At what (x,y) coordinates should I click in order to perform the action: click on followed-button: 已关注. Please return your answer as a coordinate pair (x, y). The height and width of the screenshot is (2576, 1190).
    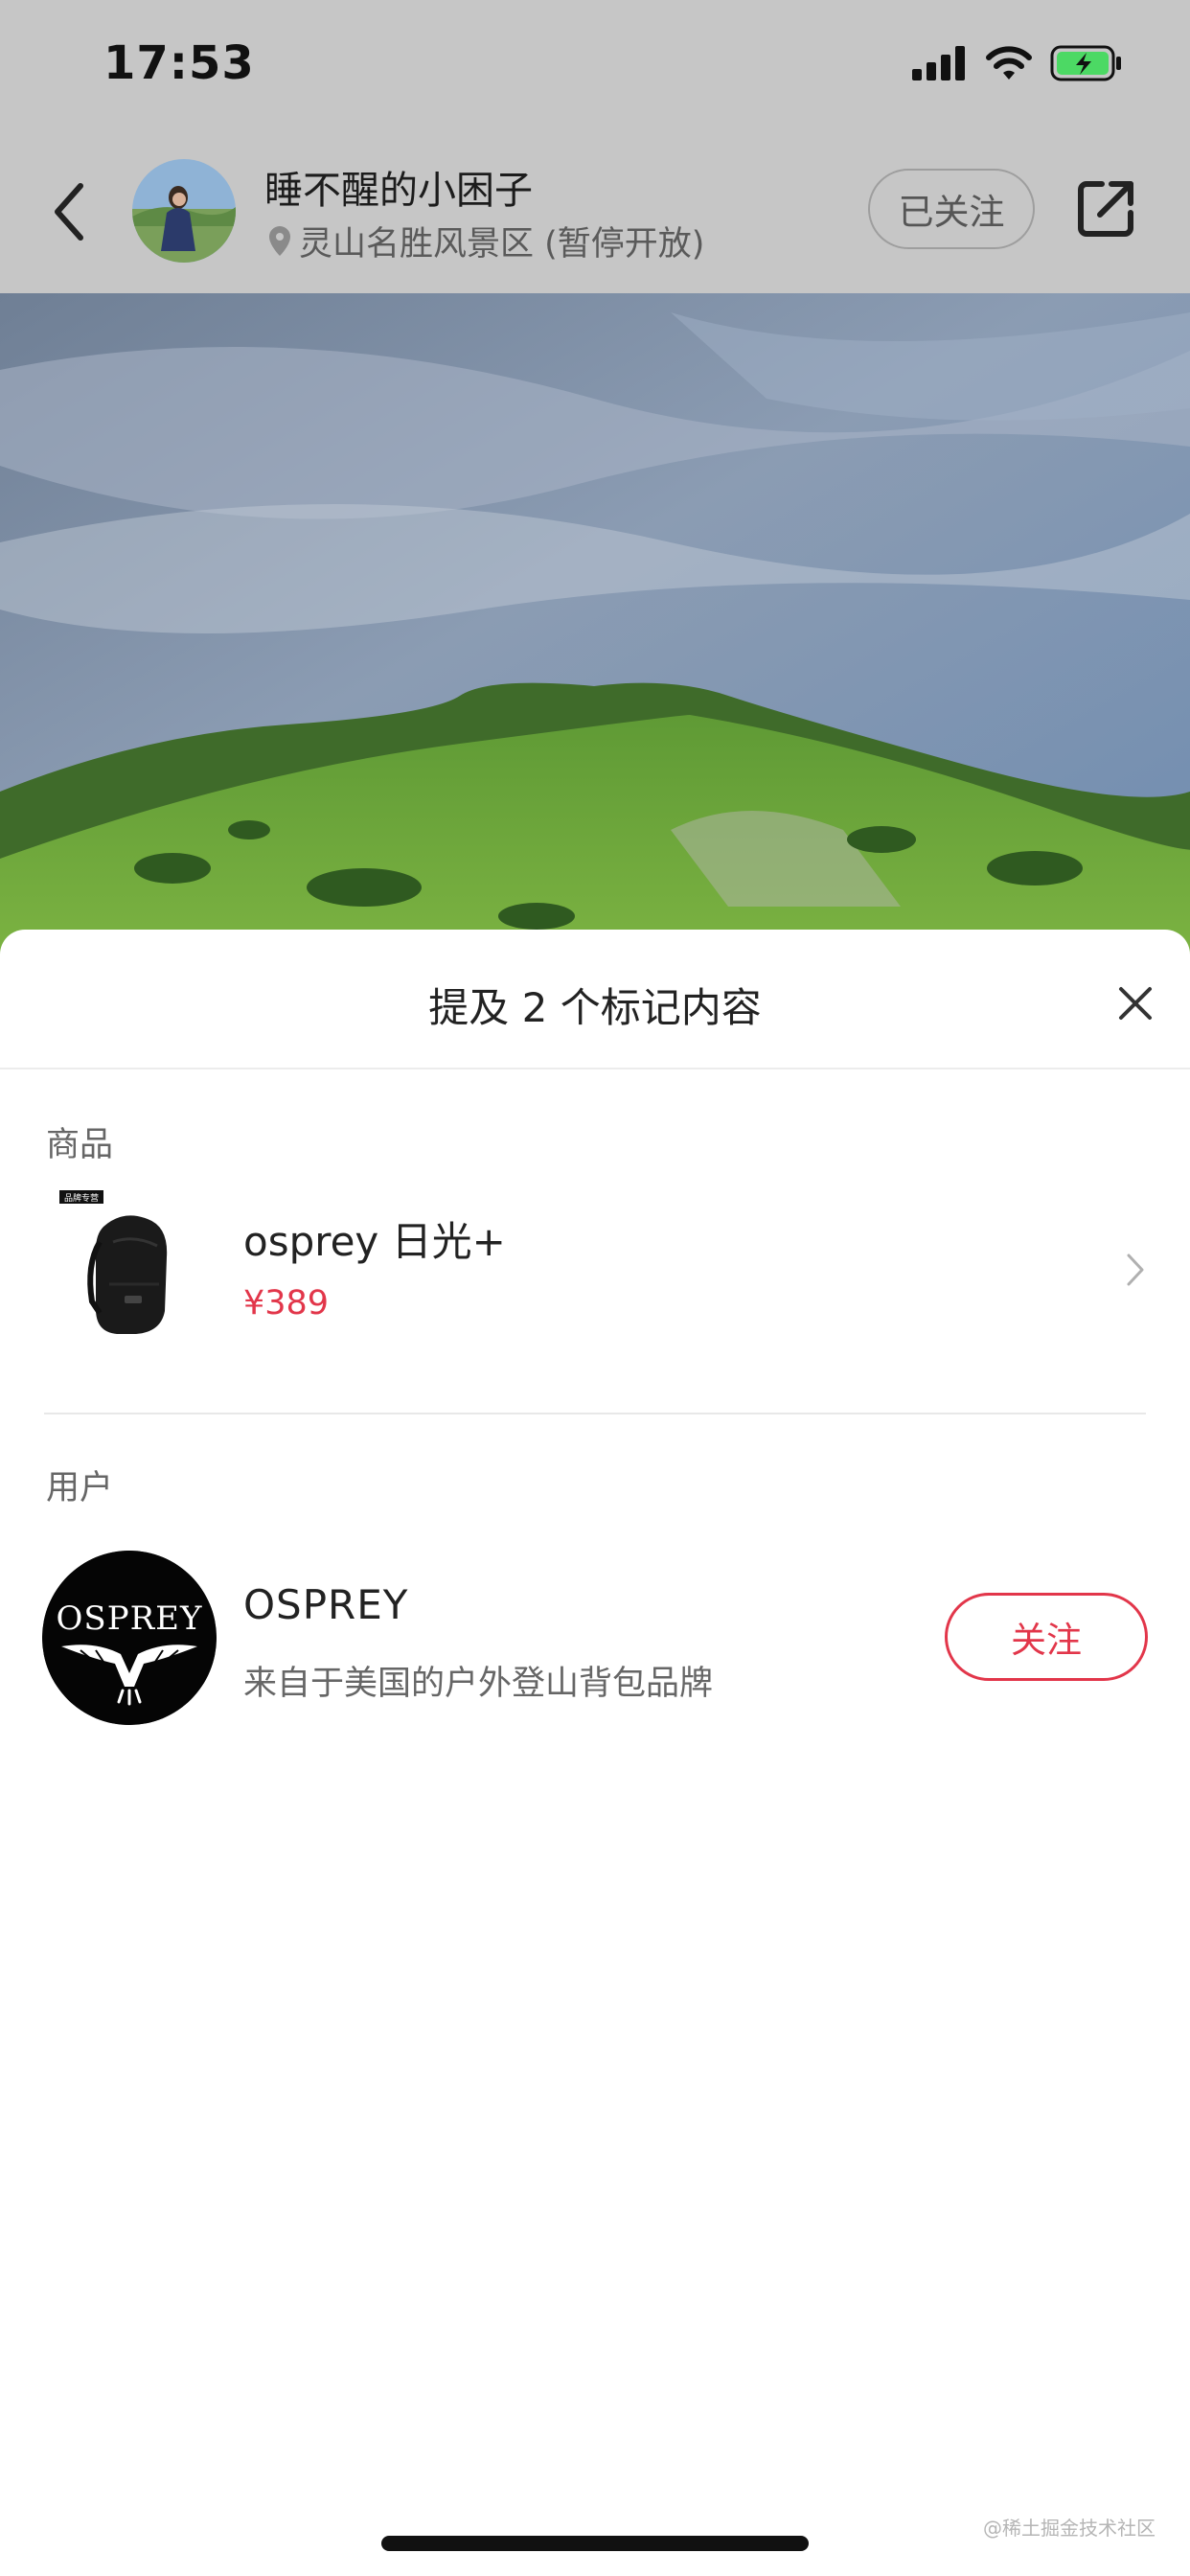
    Looking at the image, I should click on (952, 209).